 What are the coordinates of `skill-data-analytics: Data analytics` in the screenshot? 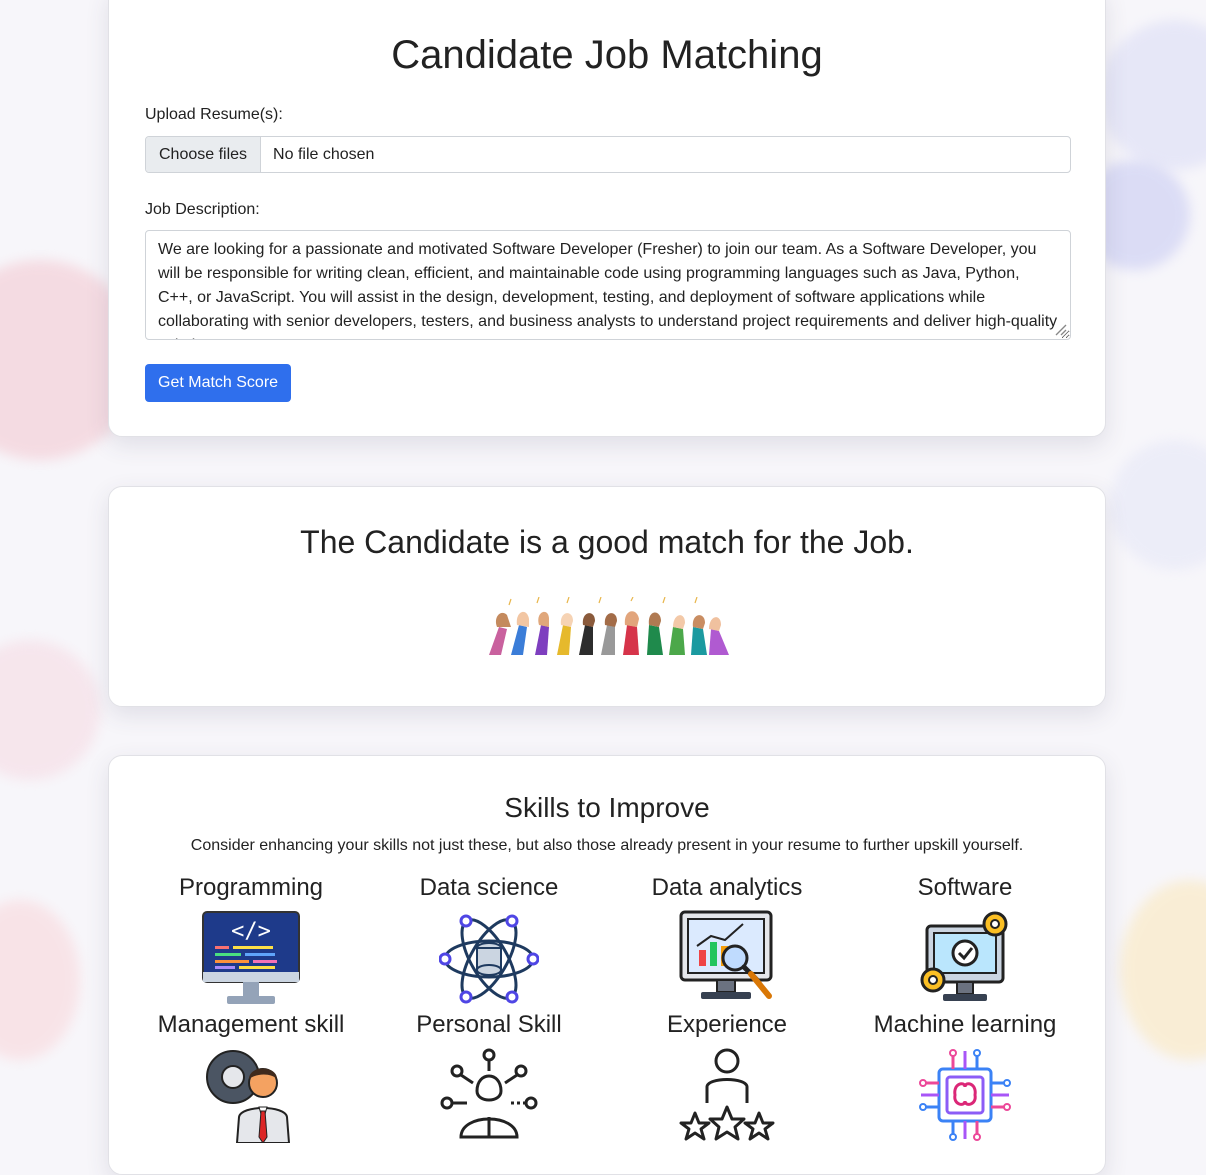 It's located at (727, 941).